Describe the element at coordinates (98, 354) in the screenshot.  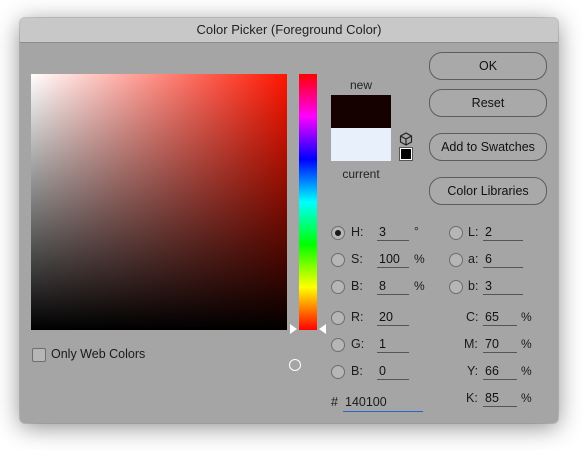
I see `only-web-colors-label: Only Web Colors` at that location.